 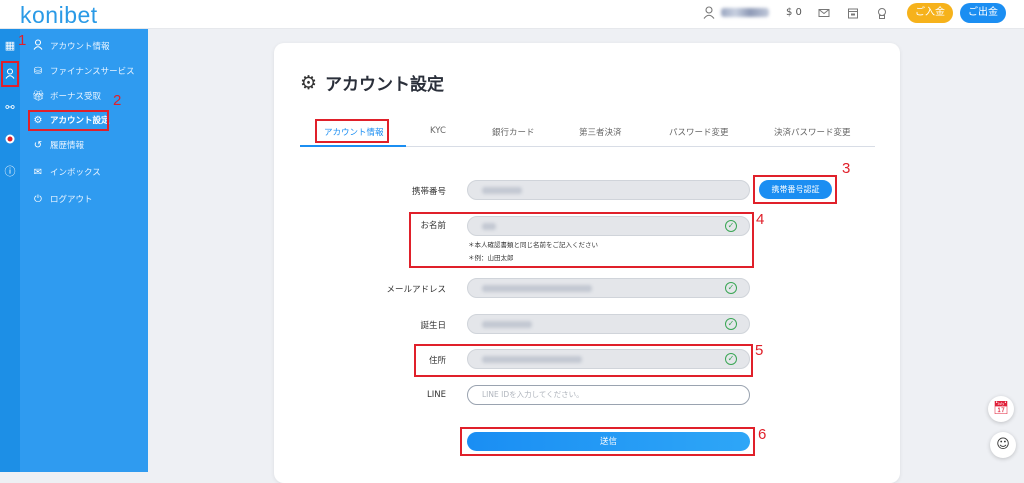 I want to click on email-field: ✓, so click(x=608, y=288).